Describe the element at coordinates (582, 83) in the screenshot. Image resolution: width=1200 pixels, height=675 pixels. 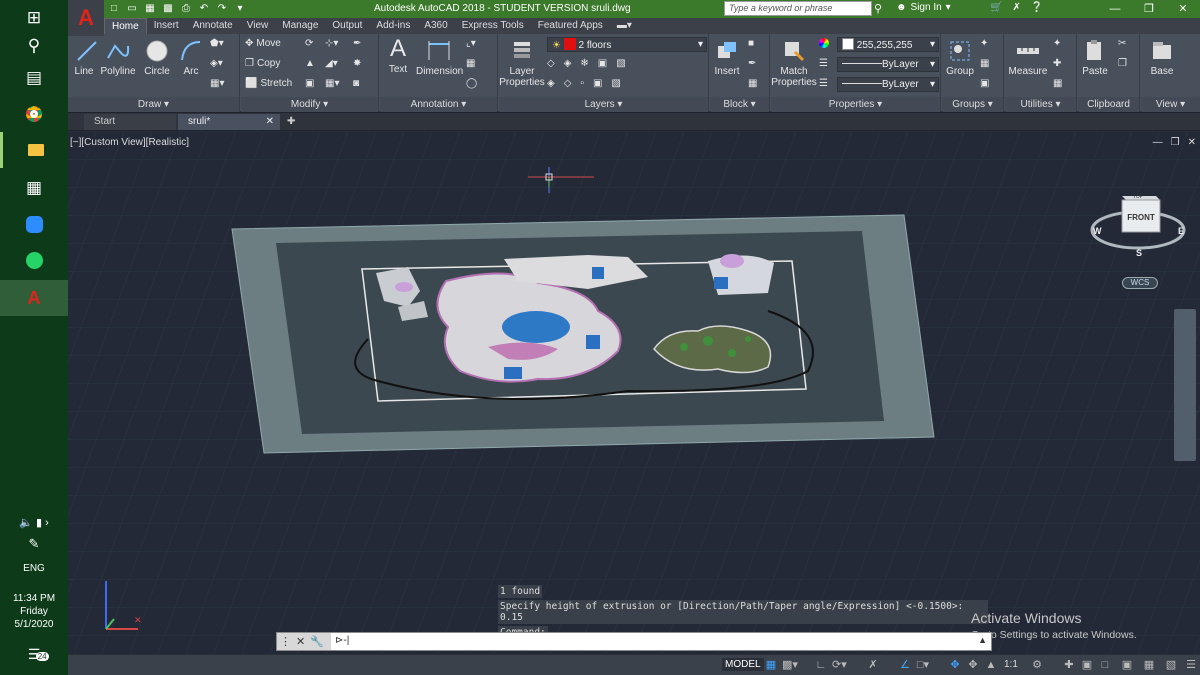
I see `layer-thaw-icon: ▫` at that location.